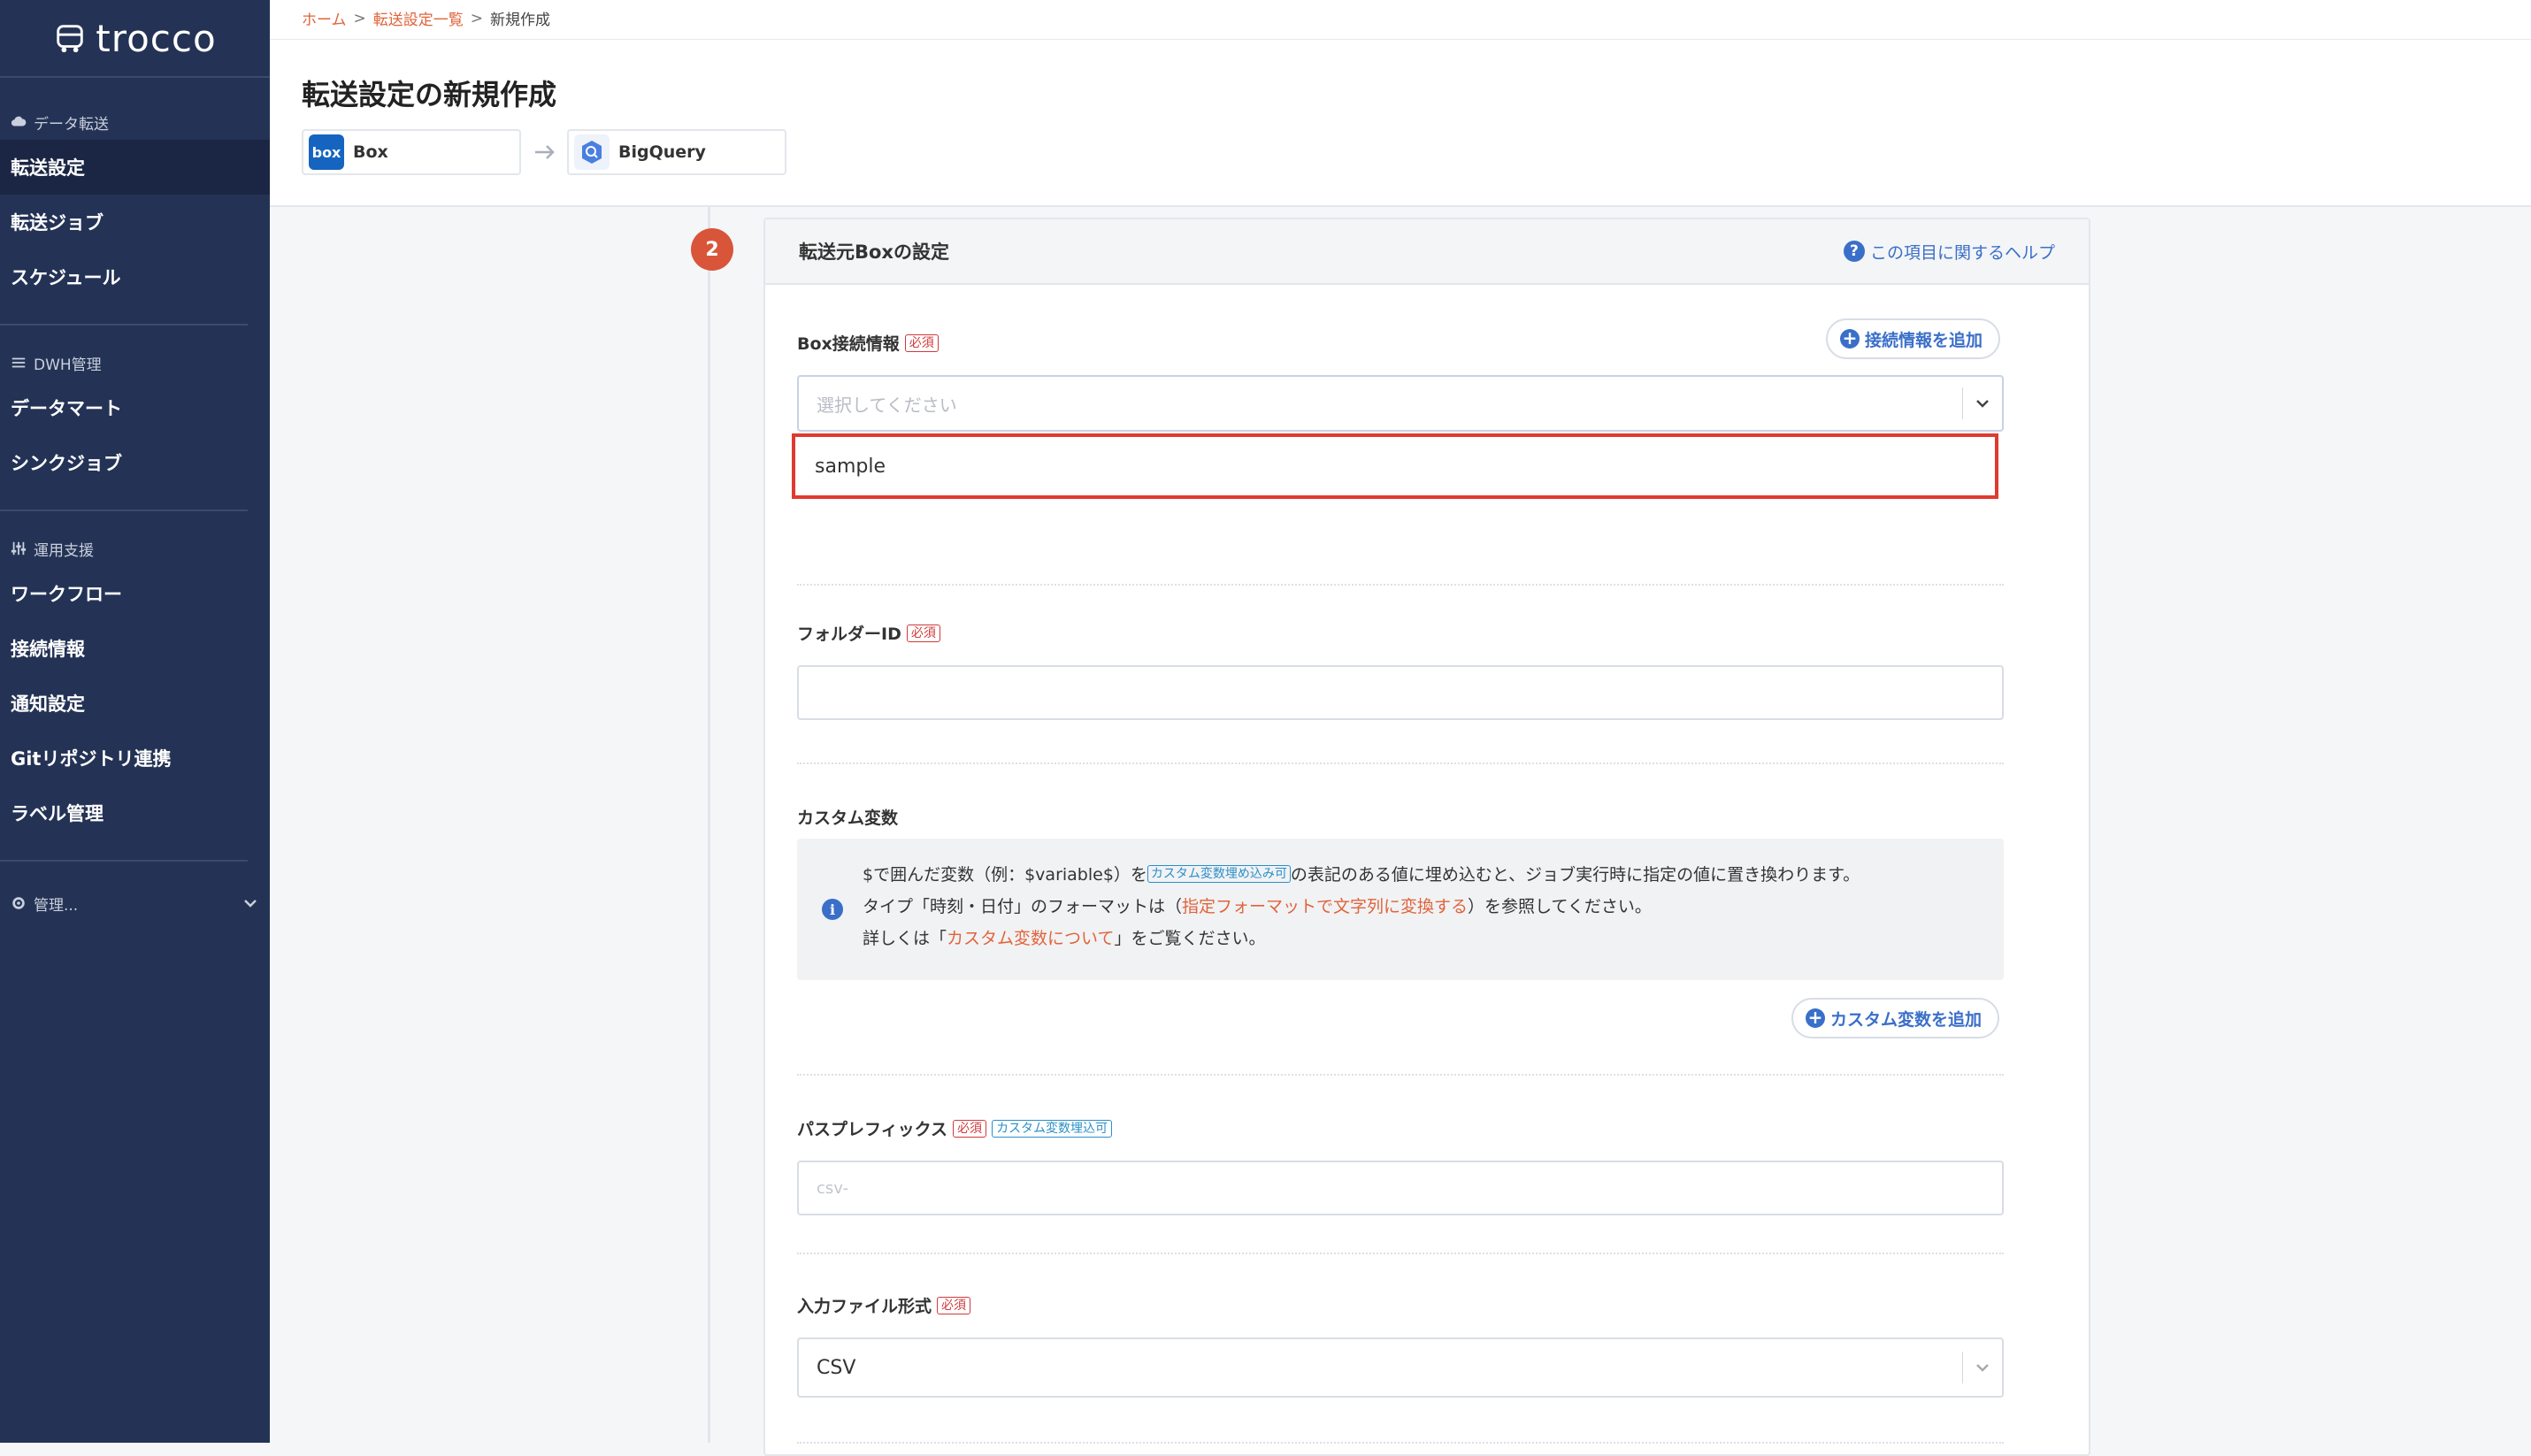 This screenshot has width=2531, height=1456. Describe the element at coordinates (837, 1367) in the screenshot. I see `select-value: CSV` at that location.